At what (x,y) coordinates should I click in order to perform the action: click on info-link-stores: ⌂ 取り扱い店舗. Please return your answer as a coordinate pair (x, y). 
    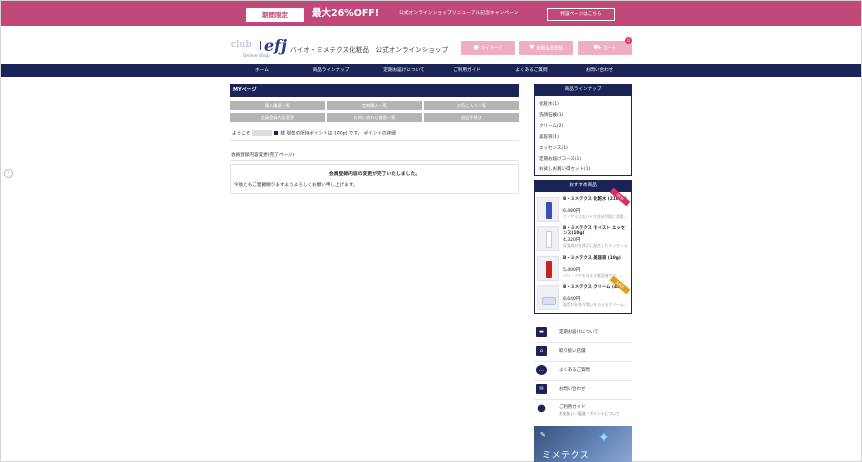
    Looking at the image, I should click on (583, 351).